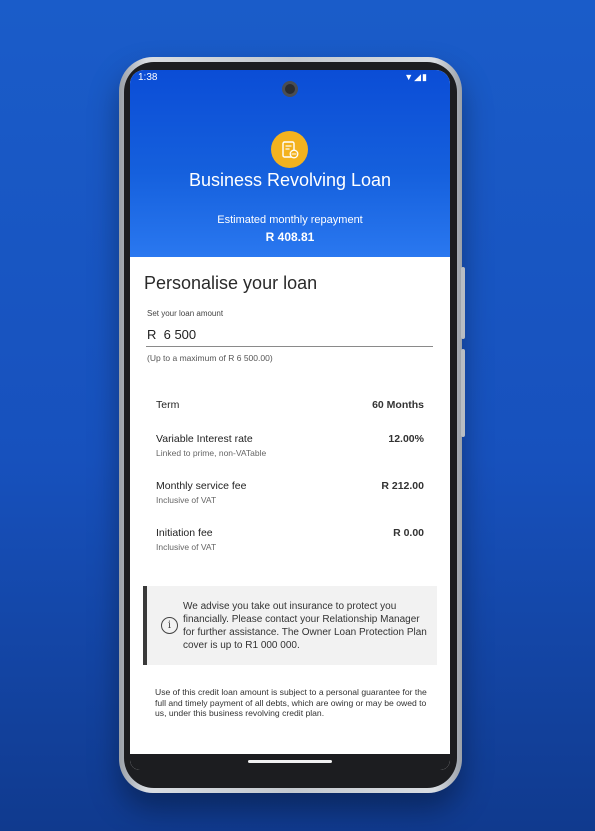 The width and height of the screenshot is (595, 831). I want to click on initiation-fee-note: Inclusive of VAT, so click(186, 547).